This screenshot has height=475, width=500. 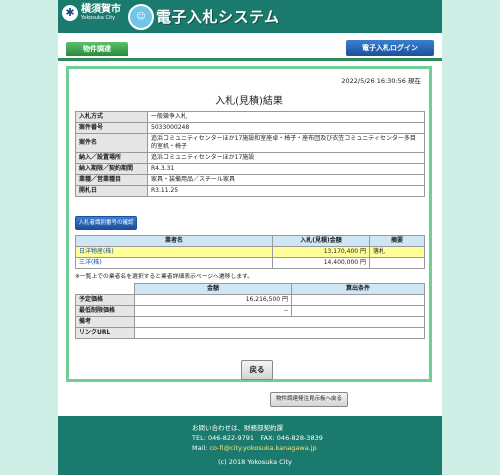 I want to click on mascot-icon: ☺, so click(x=141, y=17).